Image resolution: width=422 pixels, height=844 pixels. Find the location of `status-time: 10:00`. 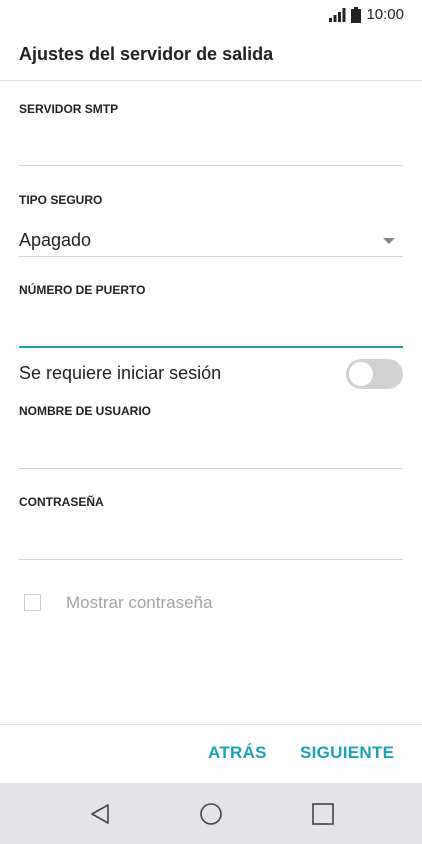

status-time: 10:00 is located at coordinates (385, 14).